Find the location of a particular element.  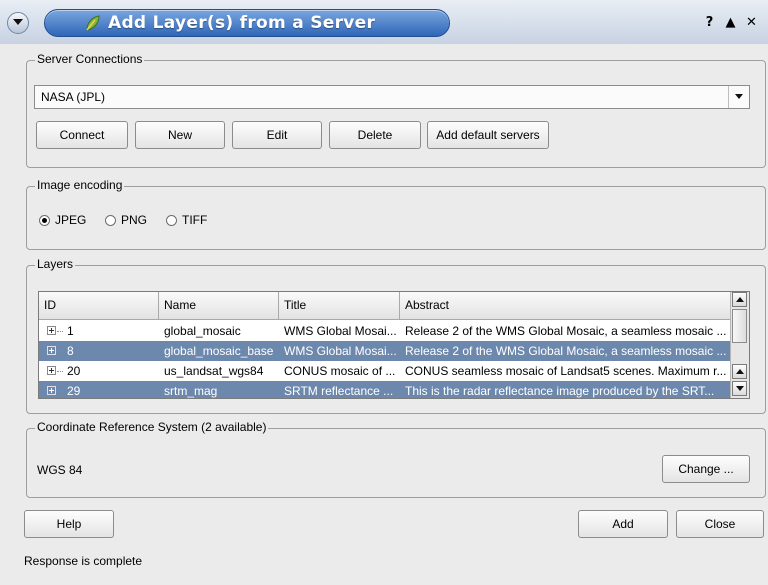

arrow-down-icon is located at coordinates (740, 388).